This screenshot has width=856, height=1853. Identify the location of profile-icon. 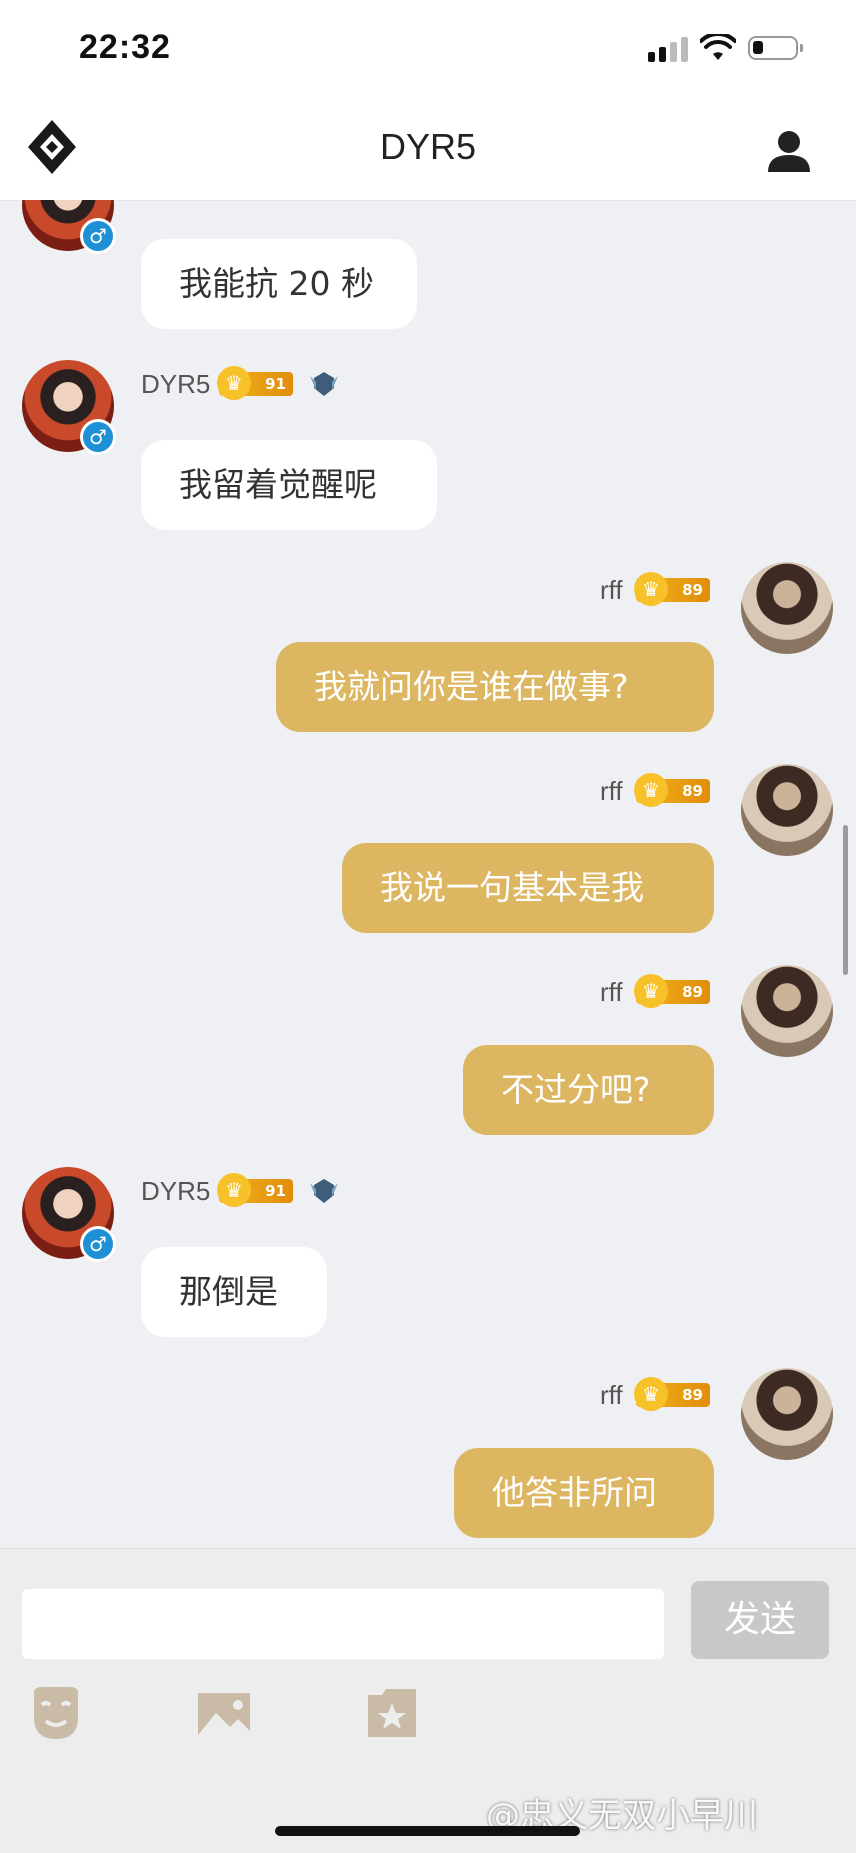
(789, 151).